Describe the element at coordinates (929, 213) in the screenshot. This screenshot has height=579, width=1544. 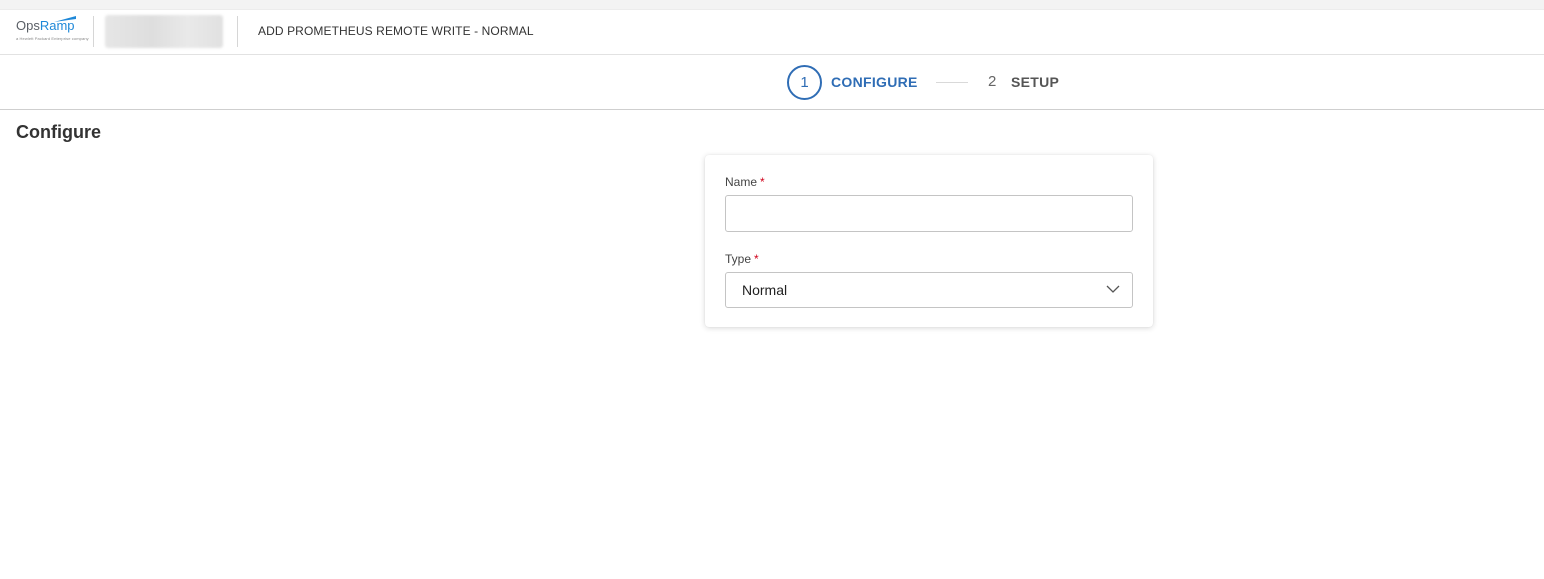
I see `name-input` at that location.